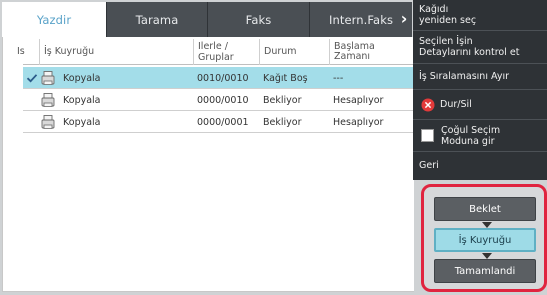 The height and width of the screenshot is (295, 547). Describe the element at coordinates (116, 51) in the screenshot. I see `header-queue: İş Kuyruğu` at that location.